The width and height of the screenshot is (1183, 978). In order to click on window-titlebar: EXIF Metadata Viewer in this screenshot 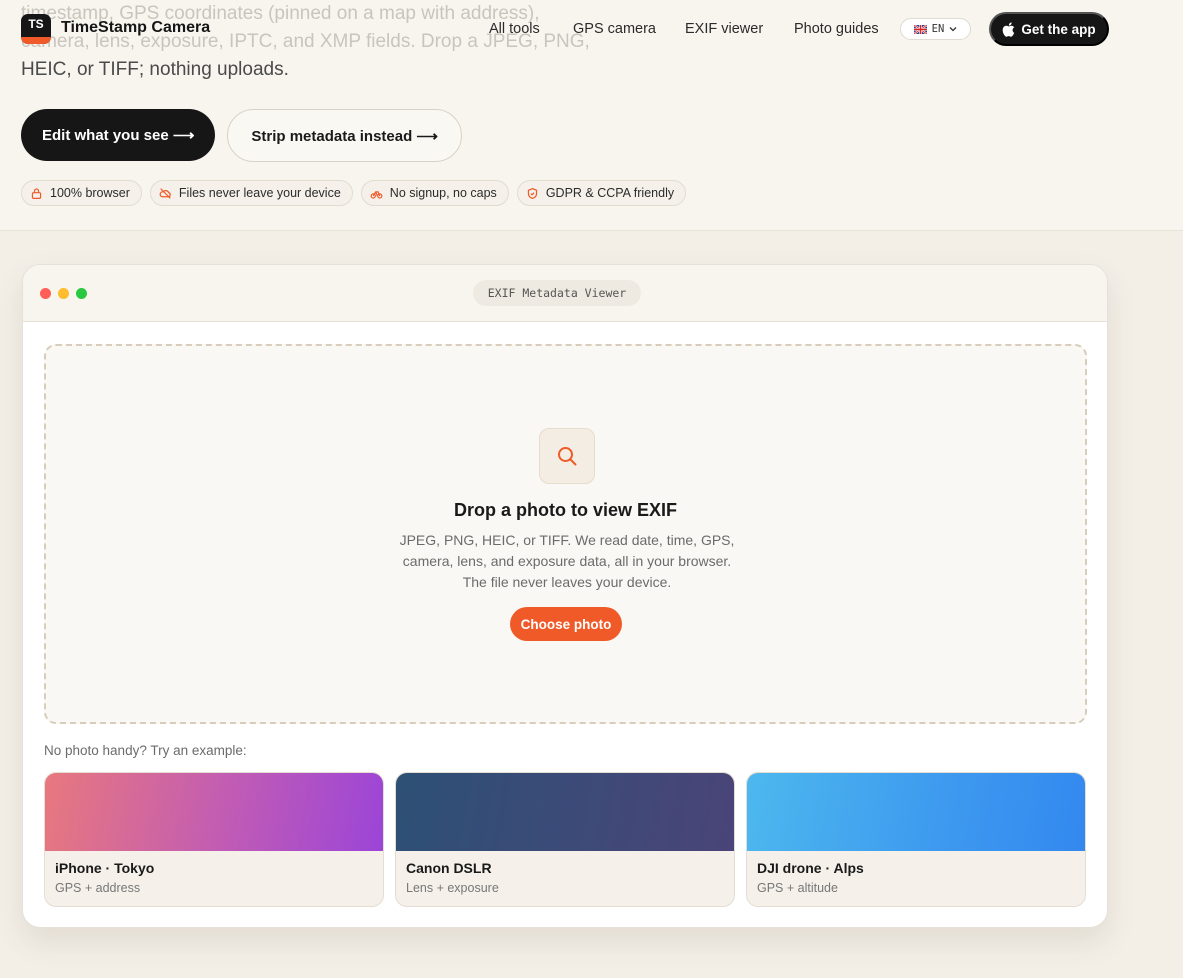, I will do `click(565, 293)`.